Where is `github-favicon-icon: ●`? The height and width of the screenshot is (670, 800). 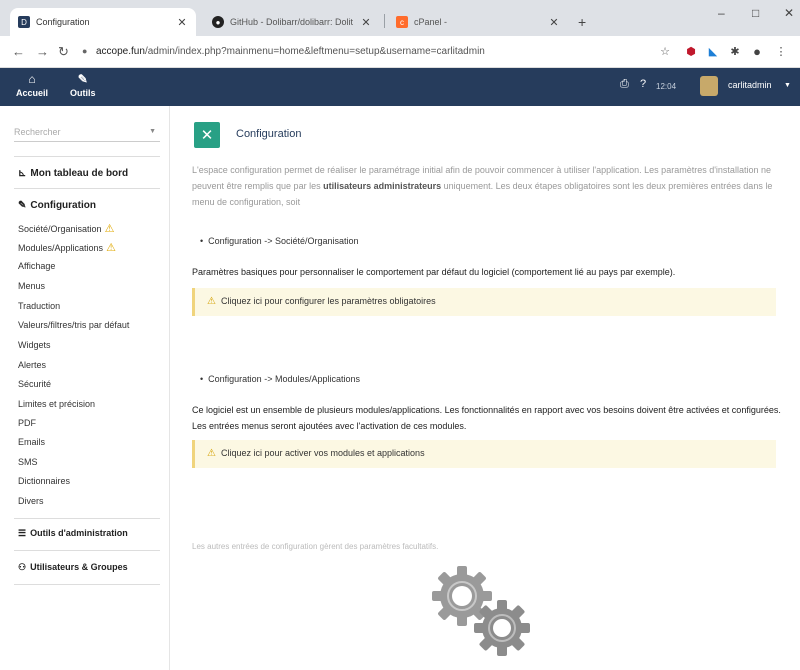 github-favicon-icon: ● is located at coordinates (218, 22).